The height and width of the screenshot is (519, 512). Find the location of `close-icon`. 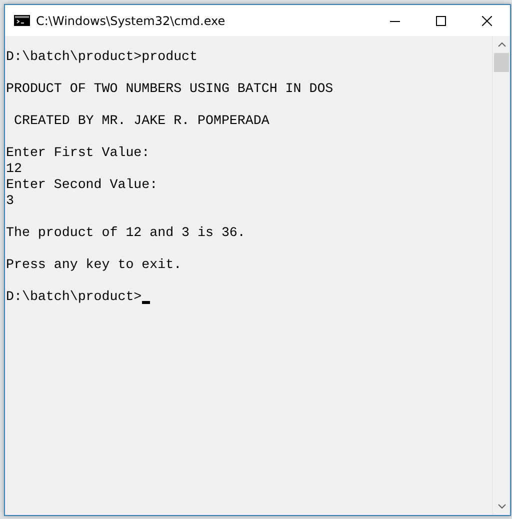

close-icon is located at coordinates (487, 21).